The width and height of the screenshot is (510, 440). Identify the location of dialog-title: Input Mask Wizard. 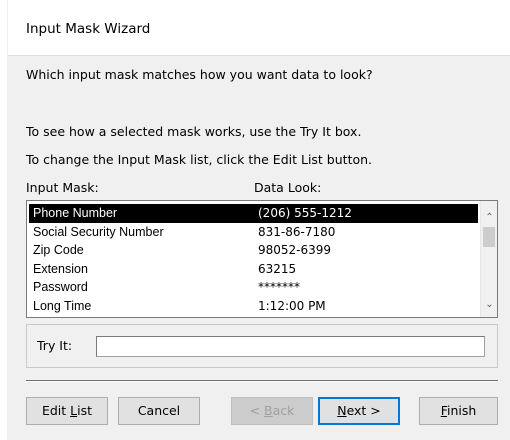
(88, 29).